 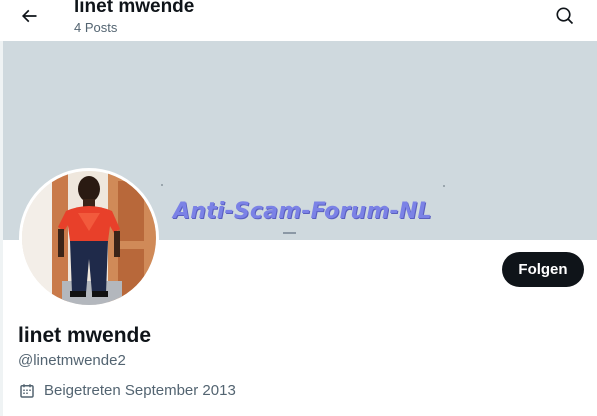 I want to click on header-title: linet mwende, so click(x=134, y=8).